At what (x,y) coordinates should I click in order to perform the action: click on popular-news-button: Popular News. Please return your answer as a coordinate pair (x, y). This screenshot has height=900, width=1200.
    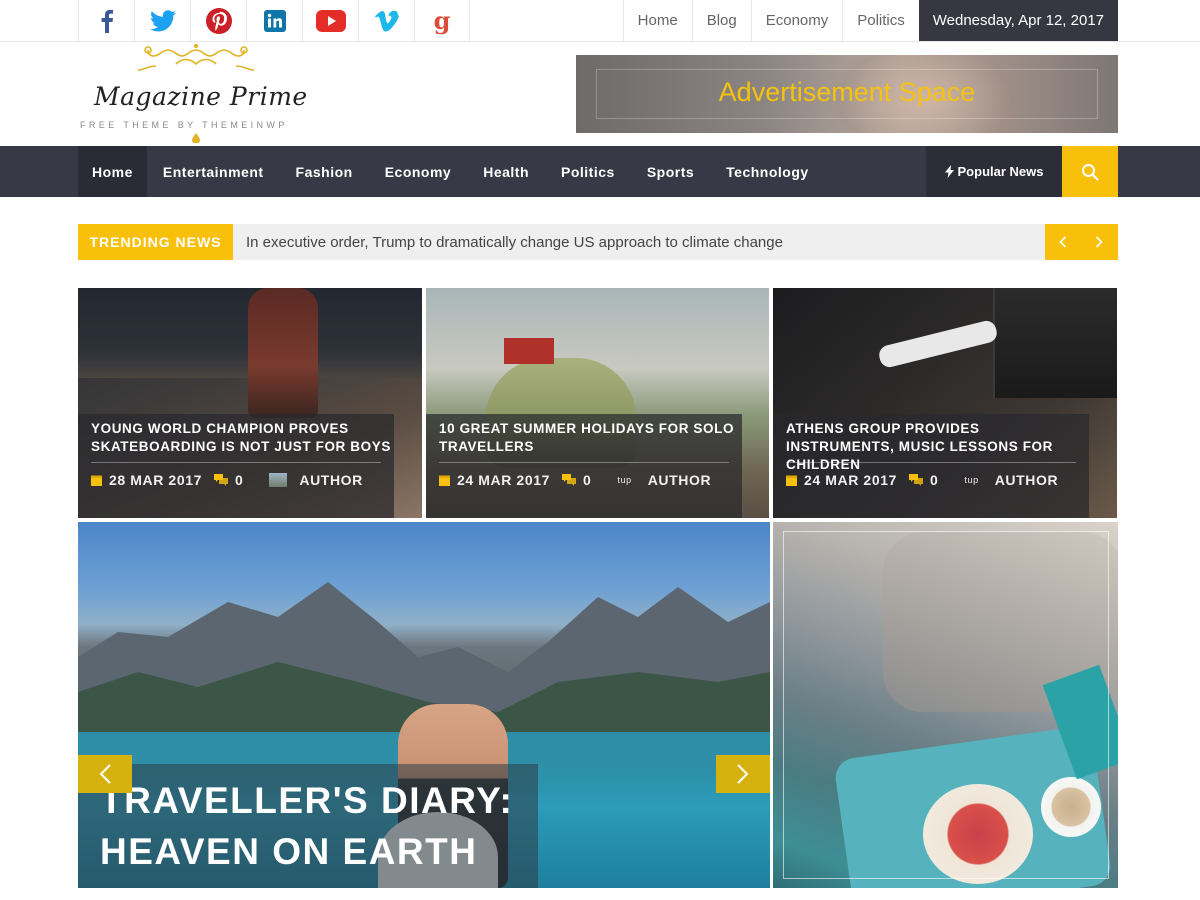
    Looking at the image, I should click on (994, 171).